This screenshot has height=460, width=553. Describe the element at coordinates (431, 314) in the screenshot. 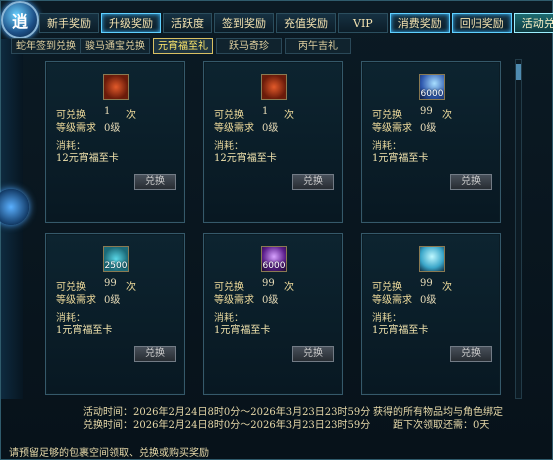

I see `exchange-card: 可兑换 99 次等级需求 0级 消耗： 1元宵福至卡 兑换` at that location.